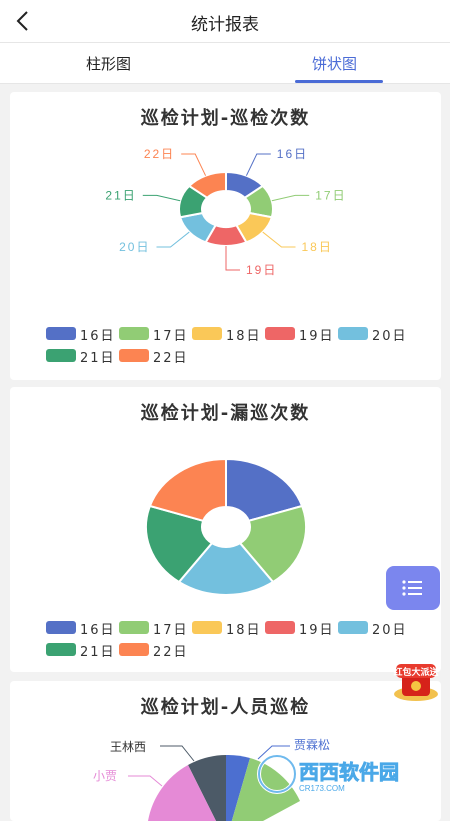 This screenshot has width=450, height=821. I want to click on menu-fab-button, so click(413, 588).